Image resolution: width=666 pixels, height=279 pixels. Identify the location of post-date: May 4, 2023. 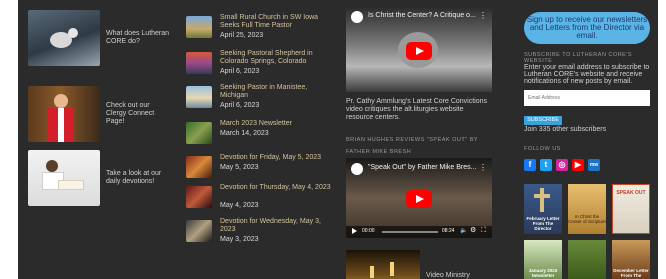
(239, 205).